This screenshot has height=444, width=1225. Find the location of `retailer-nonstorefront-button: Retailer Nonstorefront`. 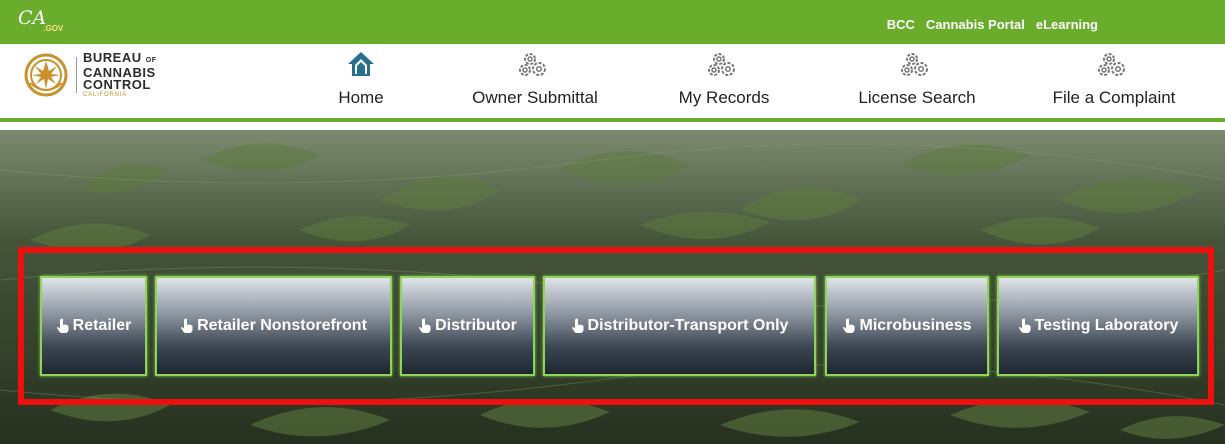

retailer-nonstorefront-button: Retailer Nonstorefront is located at coordinates (273, 326).